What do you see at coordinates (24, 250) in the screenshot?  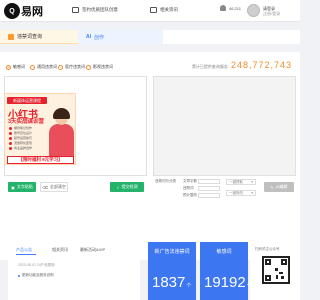 I see `tab-product-notice: 产品公告` at bounding box center [24, 250].